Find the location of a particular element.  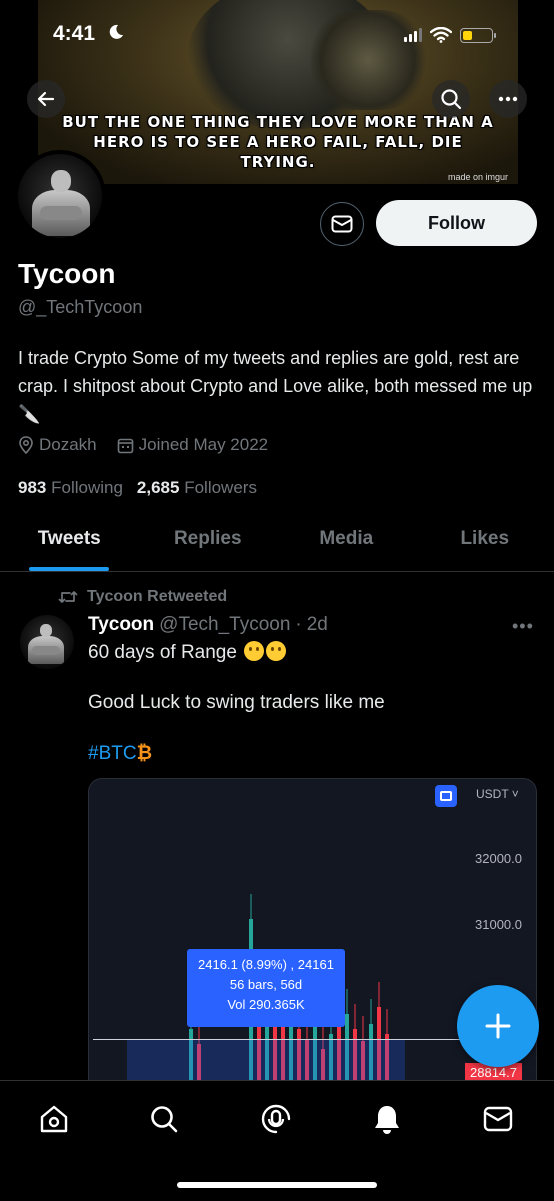

status-icons is located at coordinates (448, 35).